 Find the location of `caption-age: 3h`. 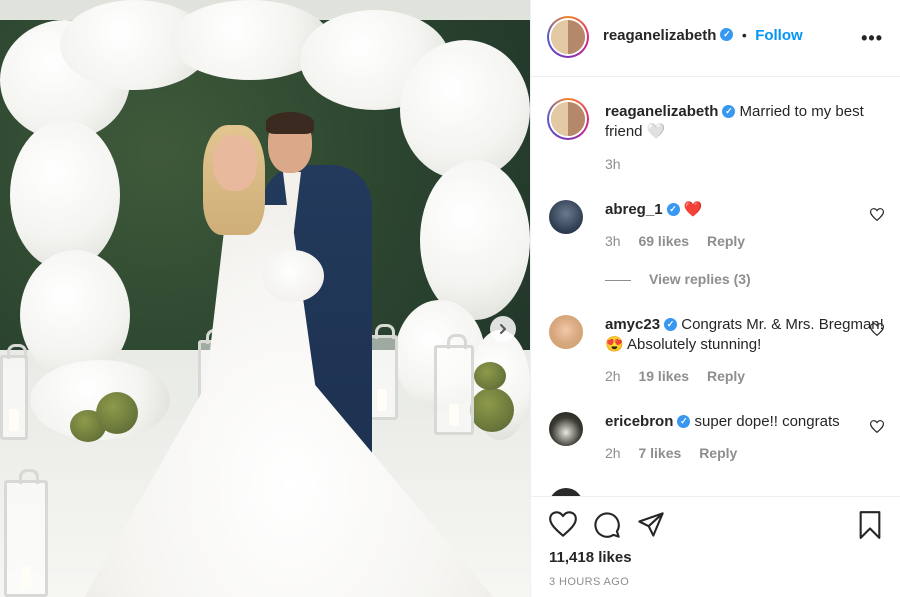

caption-age: 3h is located at coordinates (613, 164).